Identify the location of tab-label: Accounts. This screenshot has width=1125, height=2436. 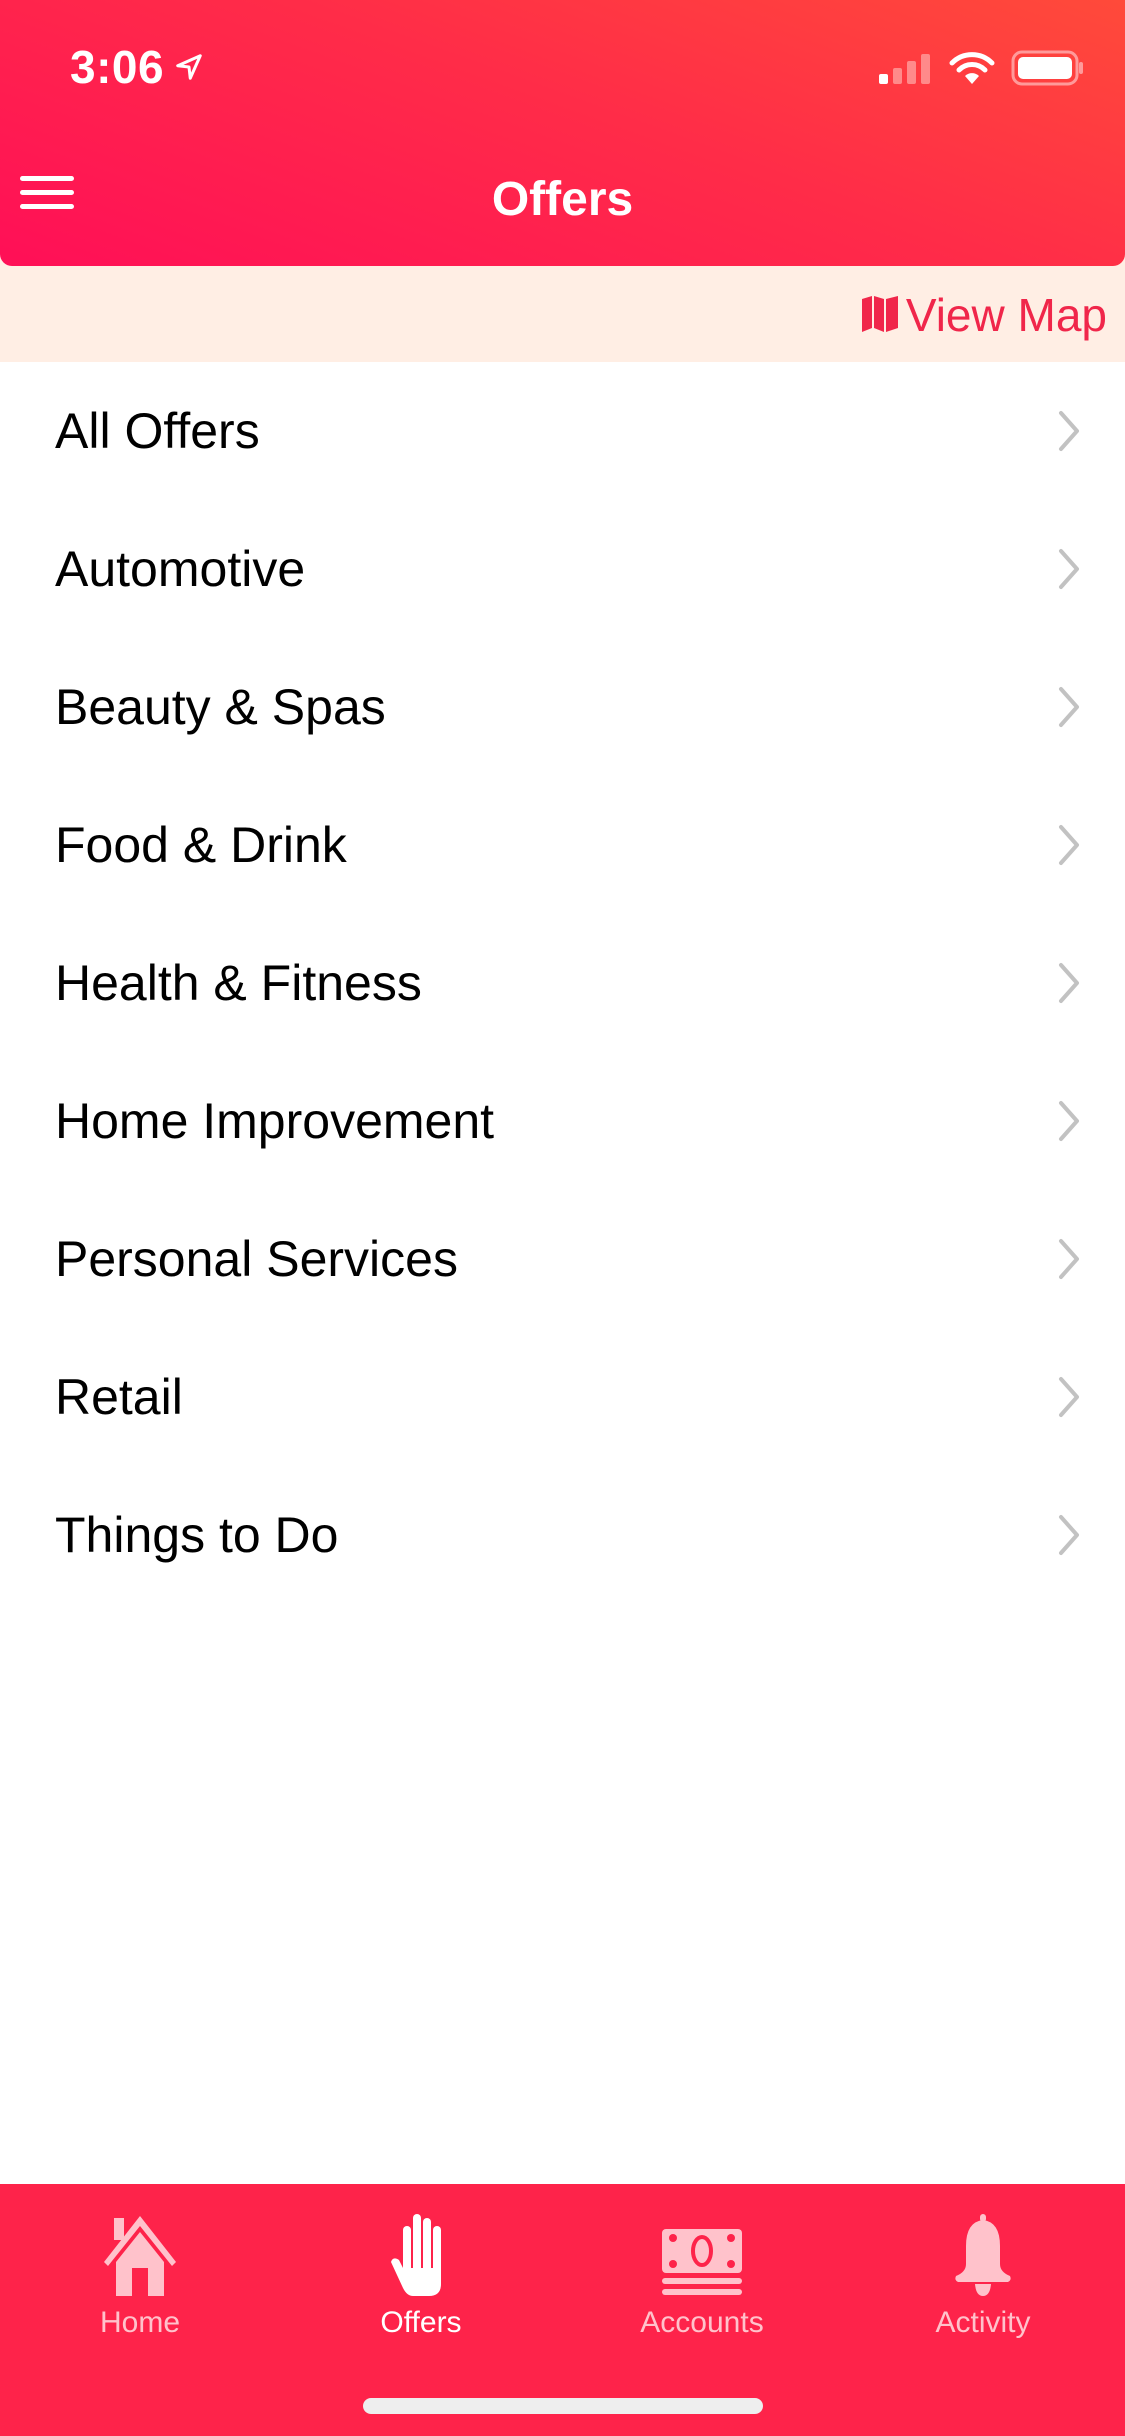
(702, 2322).